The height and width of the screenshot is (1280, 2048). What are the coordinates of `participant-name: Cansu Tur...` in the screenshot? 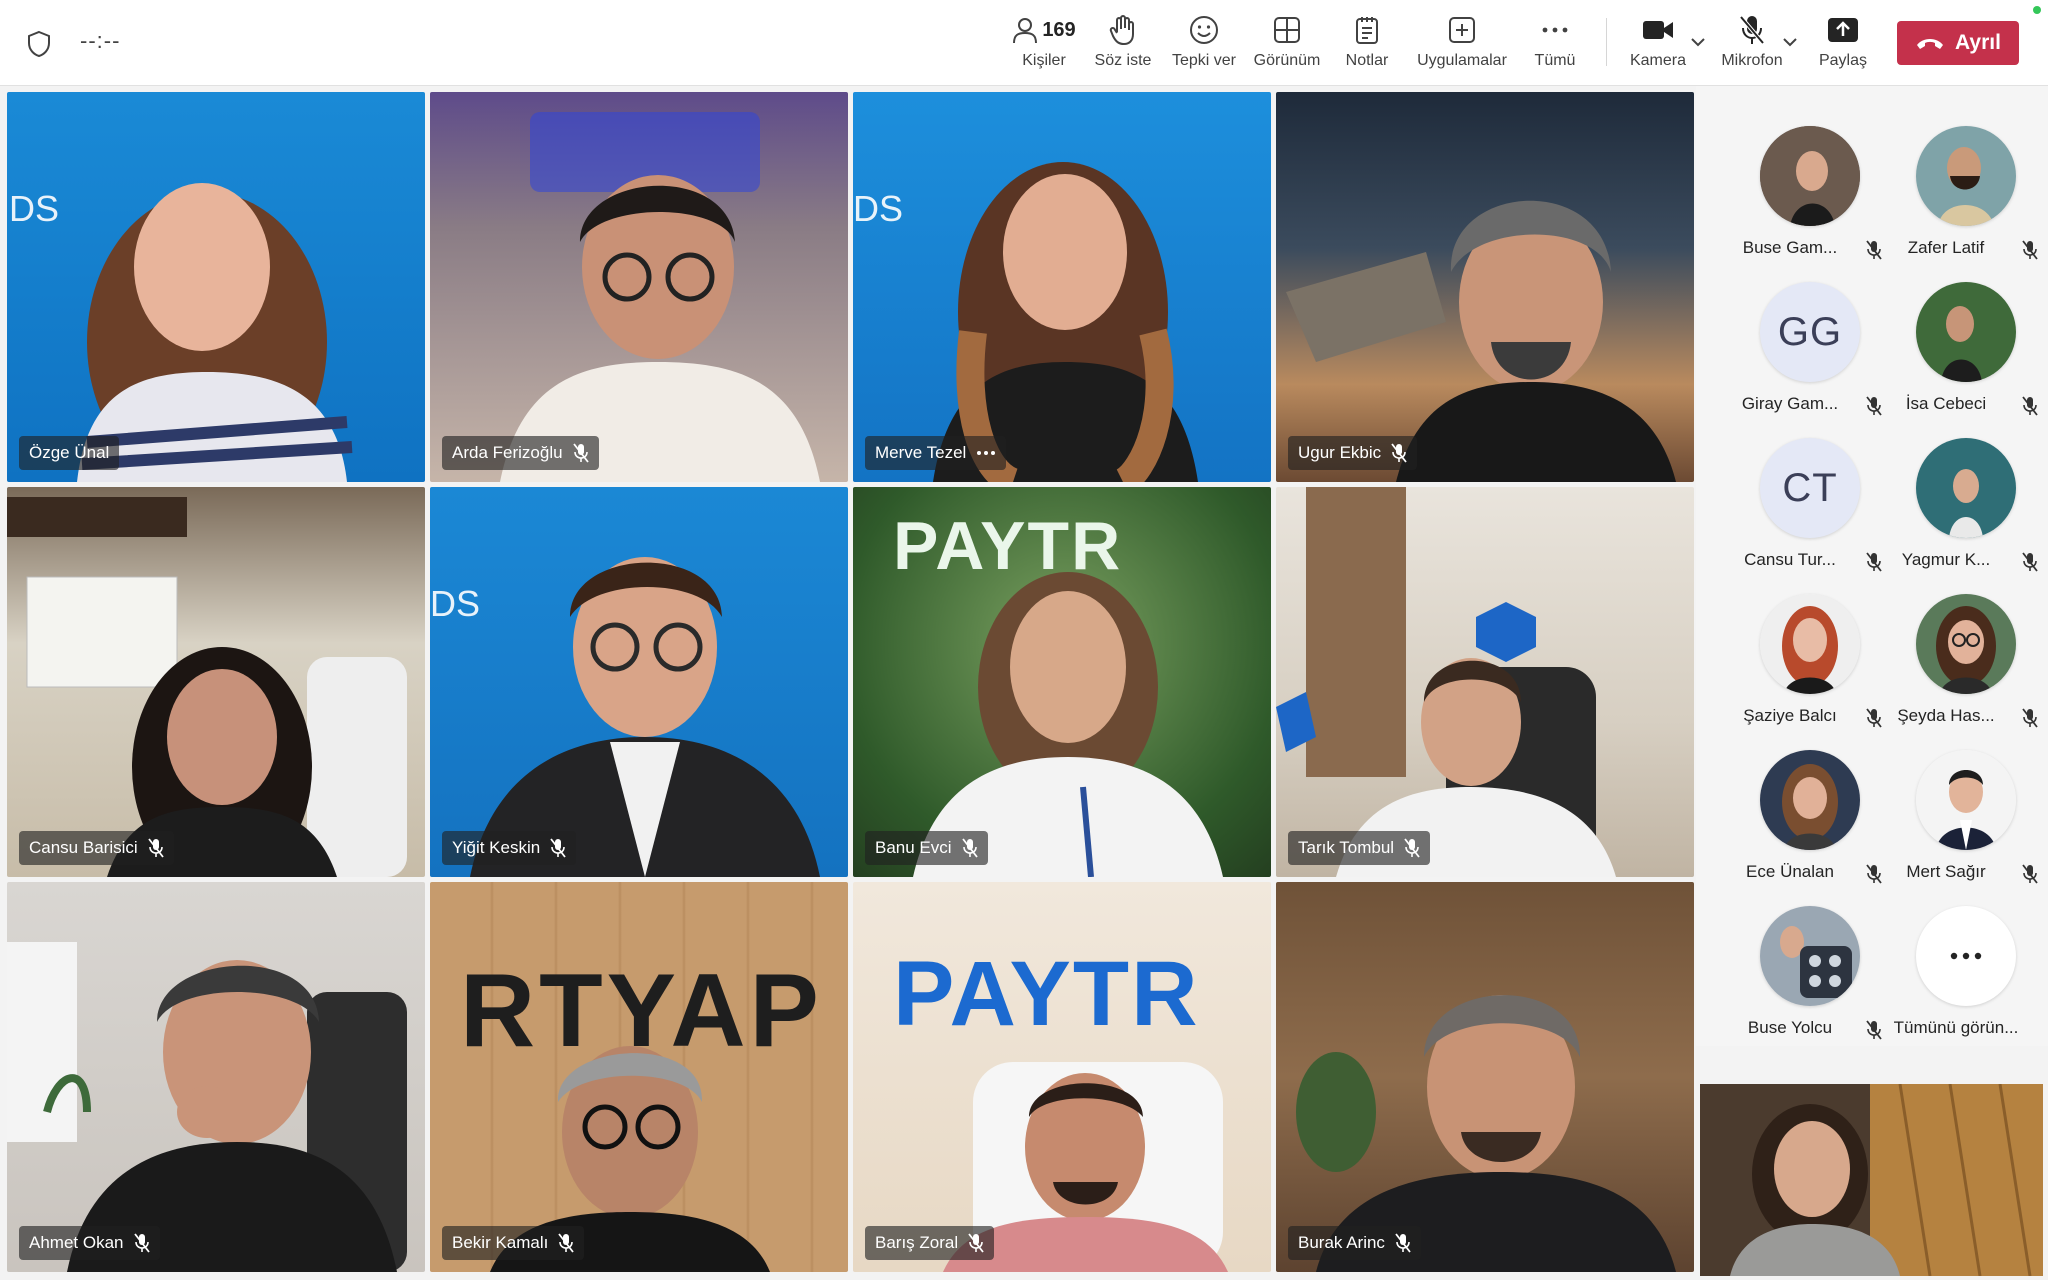 It's located at (1790, 559).